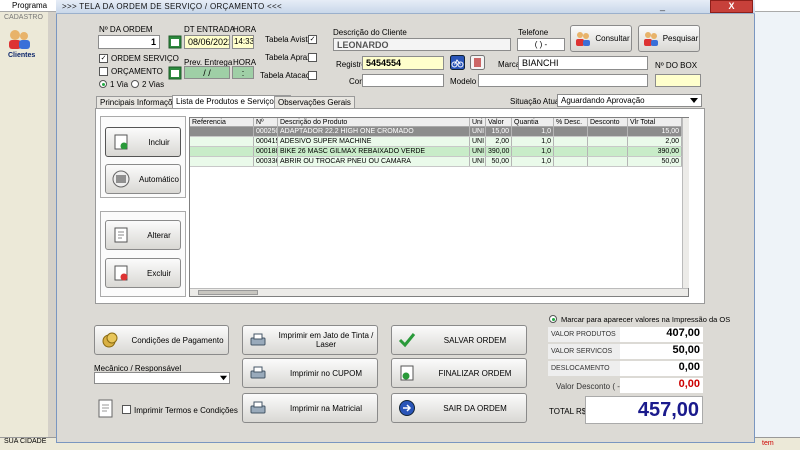 Image resolution: width=800 pixels, height=450 pixels. Describe the element at coordinates (499, 122) in the screenshot. I see `column-header: Valor` at that location.